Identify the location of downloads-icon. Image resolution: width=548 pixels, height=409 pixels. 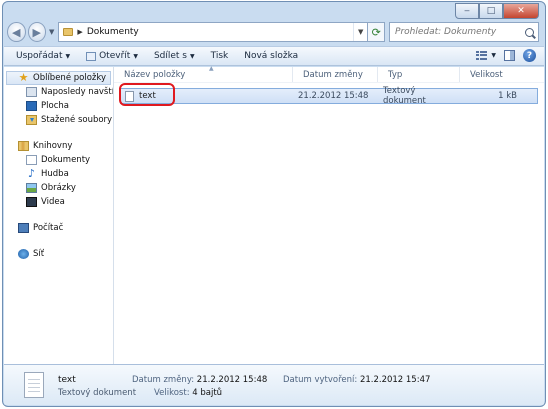
(31, 120).